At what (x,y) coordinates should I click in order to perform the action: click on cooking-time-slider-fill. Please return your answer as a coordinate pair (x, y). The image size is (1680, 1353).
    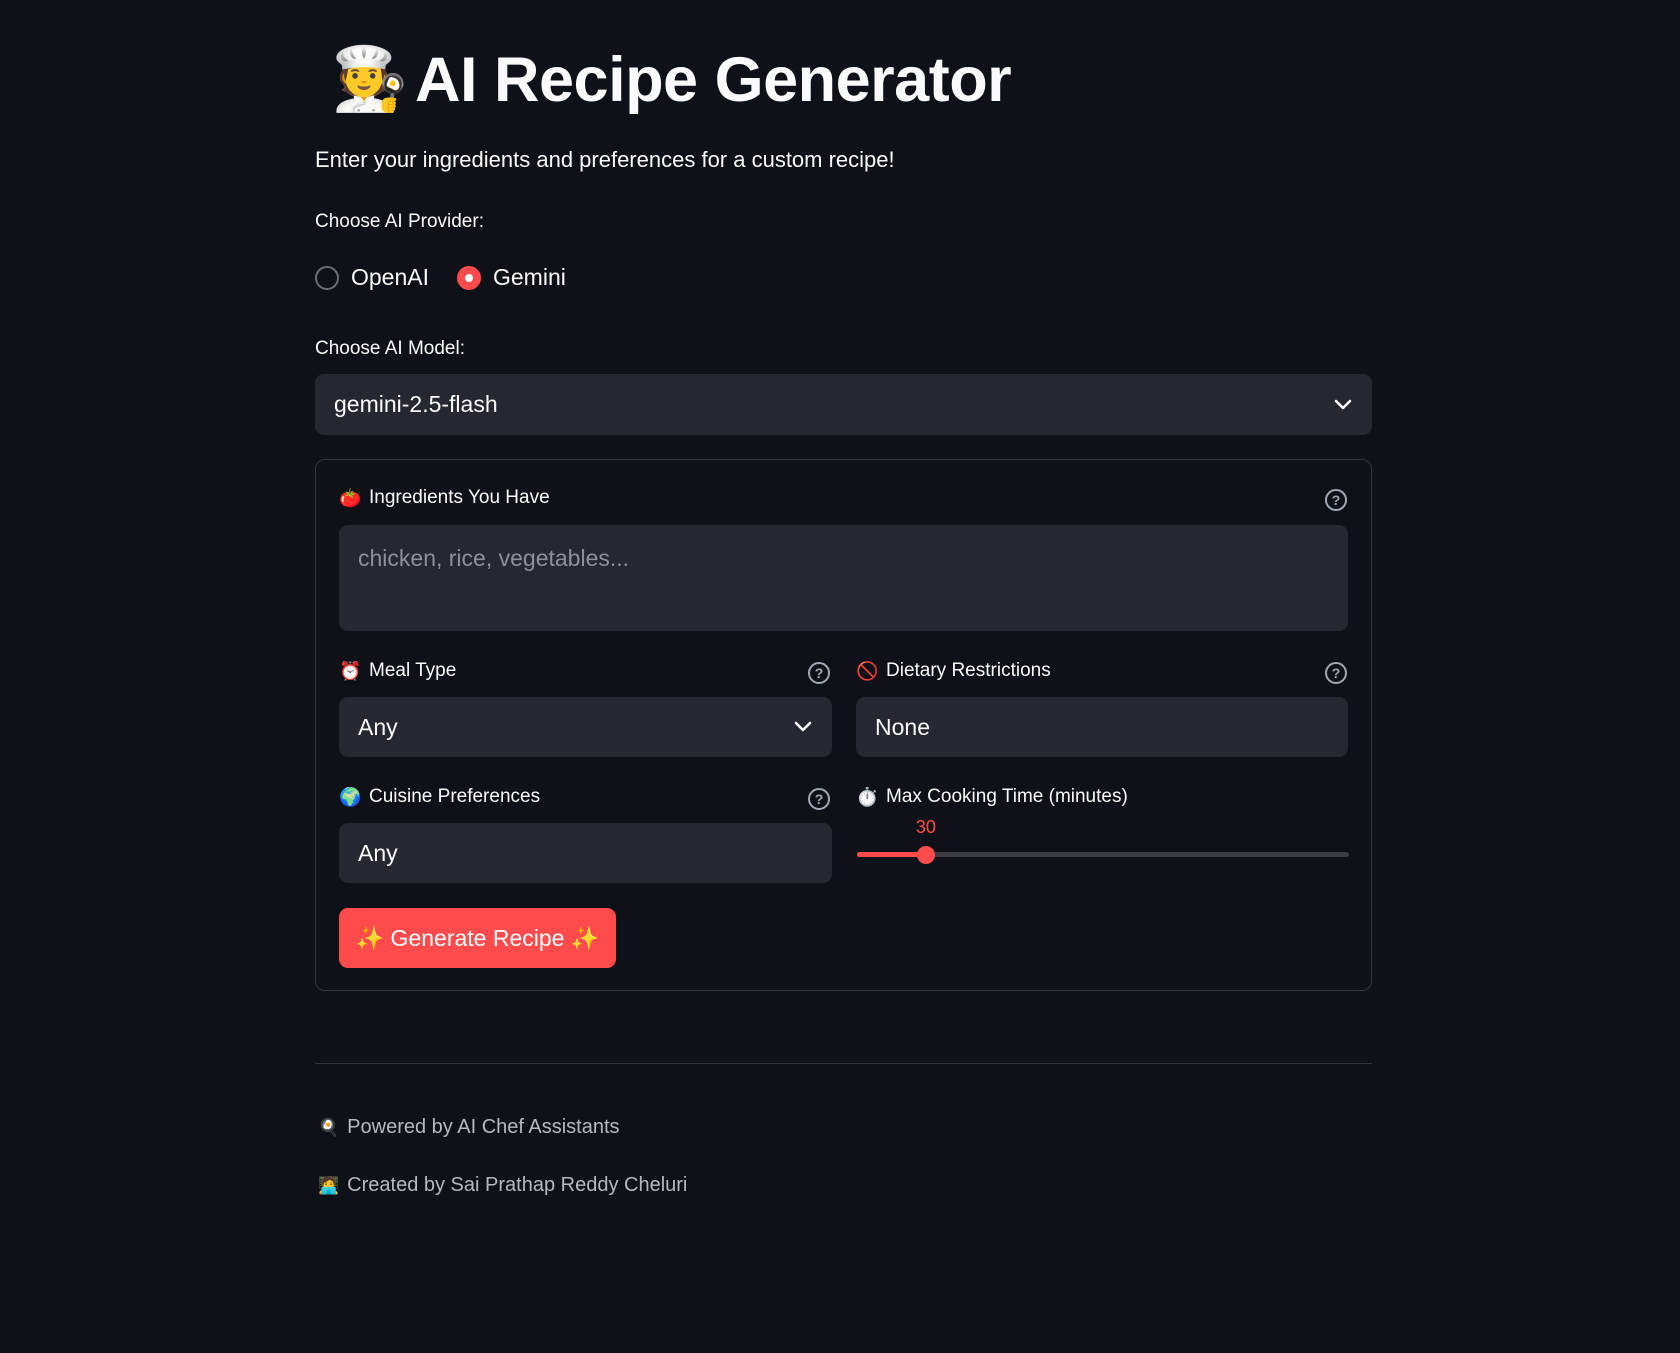
    Looking at the image, I should click on (891, 854).